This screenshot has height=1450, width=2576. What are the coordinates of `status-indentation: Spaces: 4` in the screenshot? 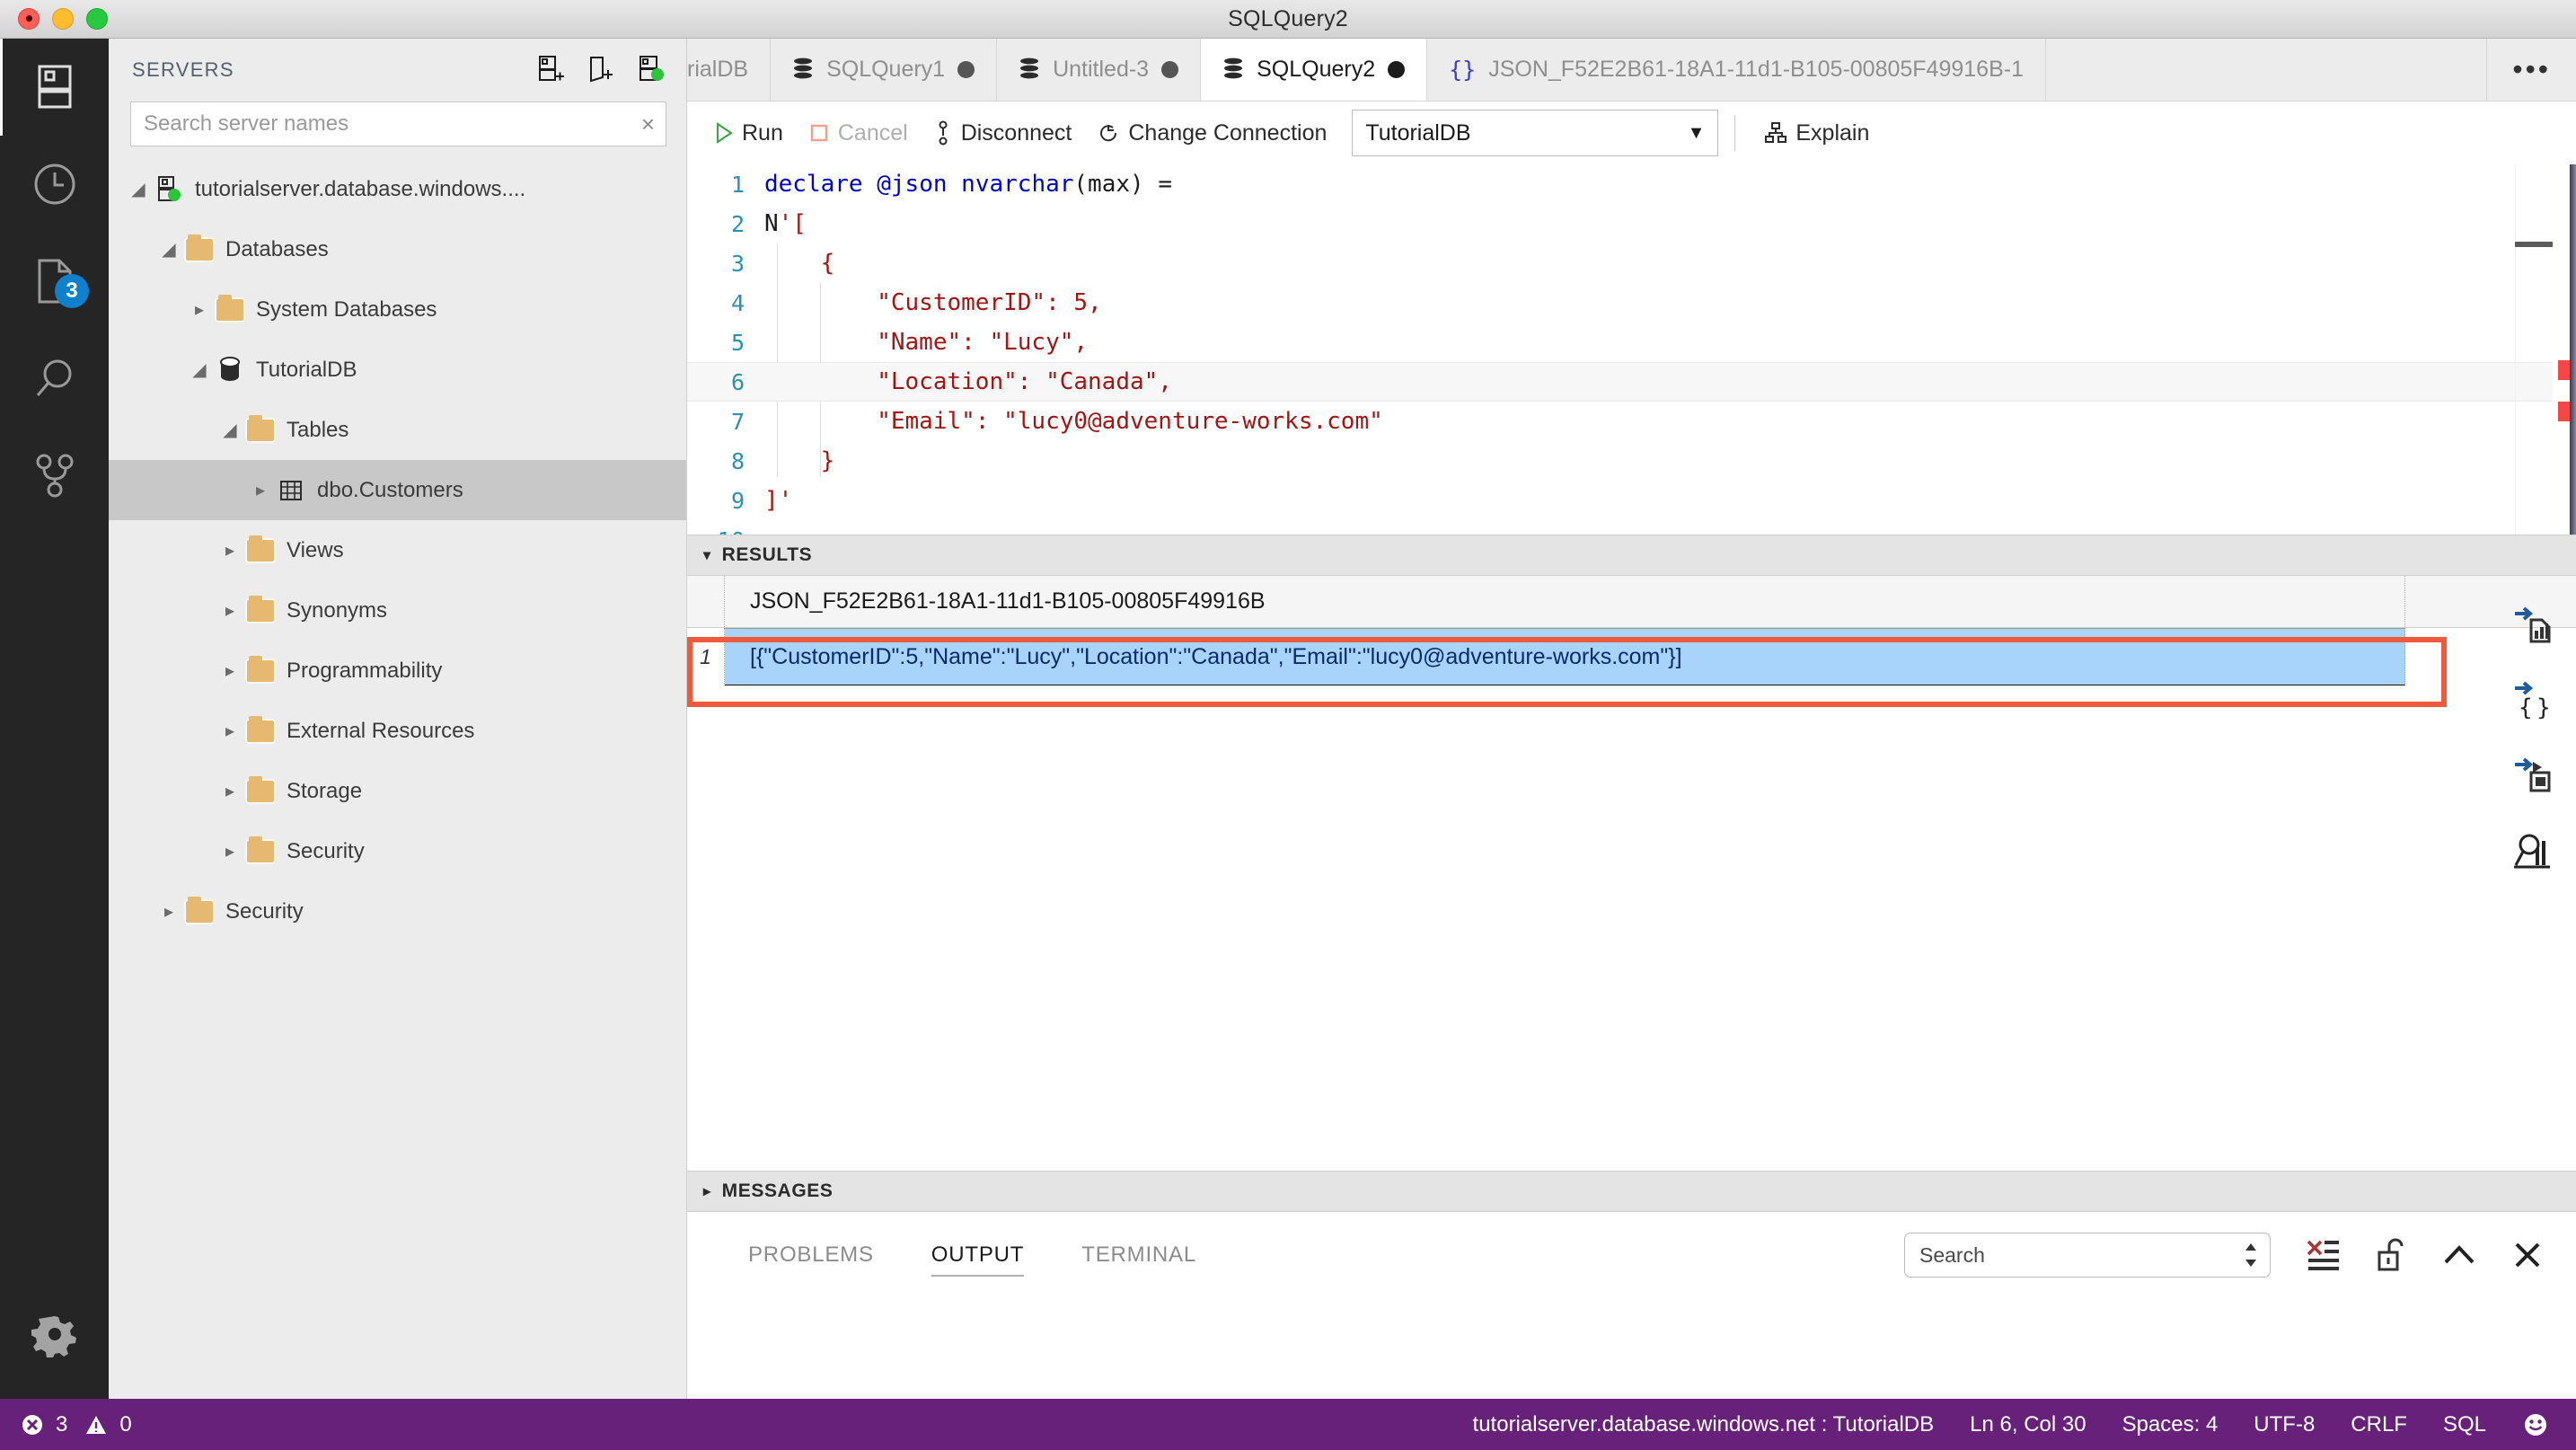 It's located at (2170, 1425).